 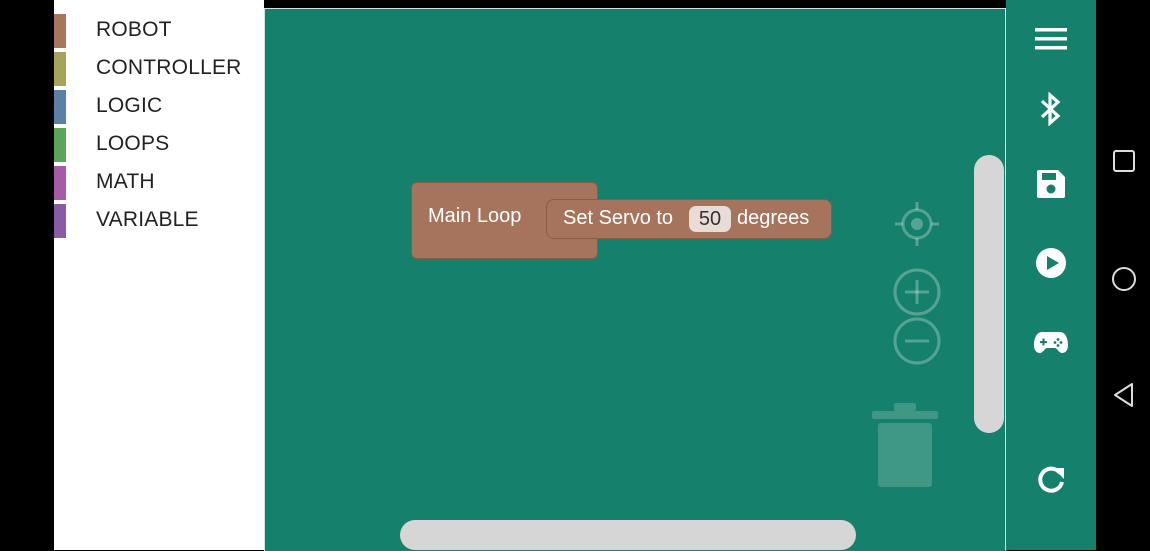 What do you see at coordinates (917, 341) in the screenshot?
I see `zoom-out-icon` at bounding box center [917, 341].